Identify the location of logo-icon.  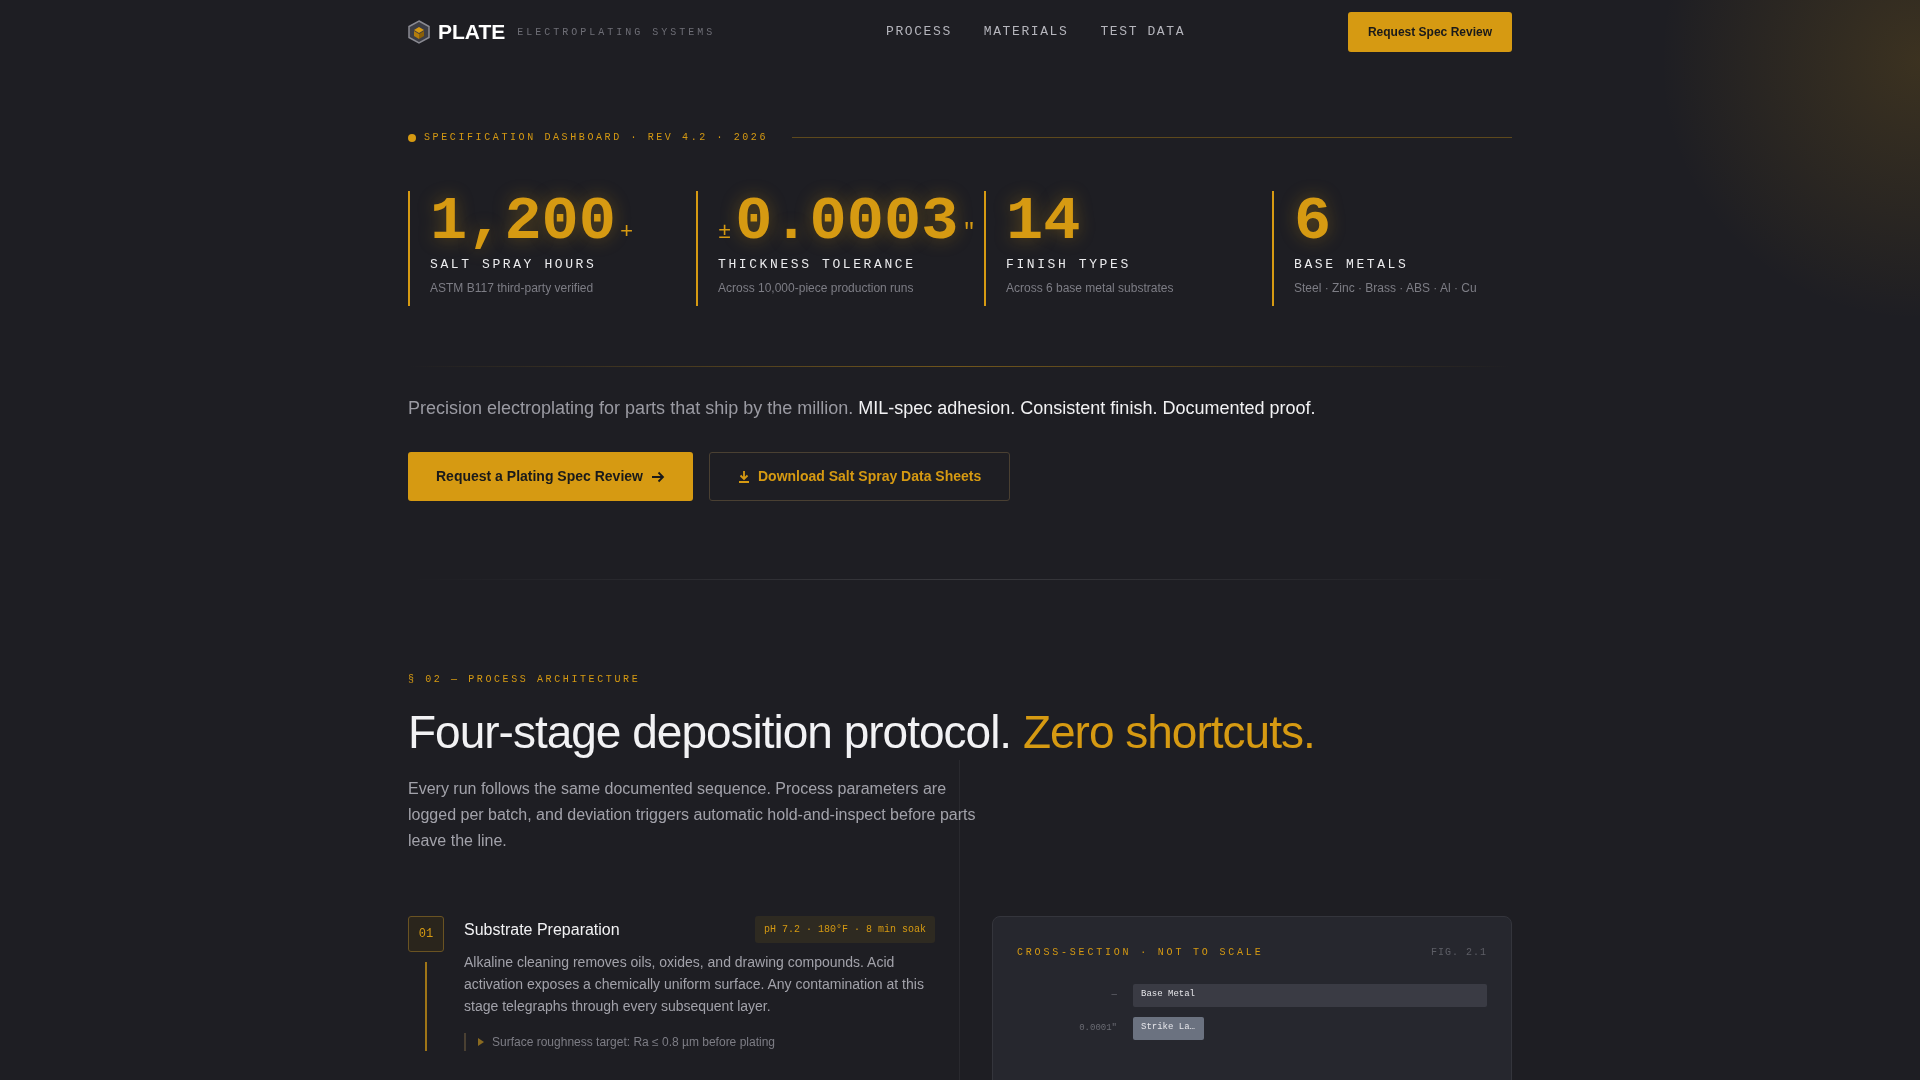
(419, 32).